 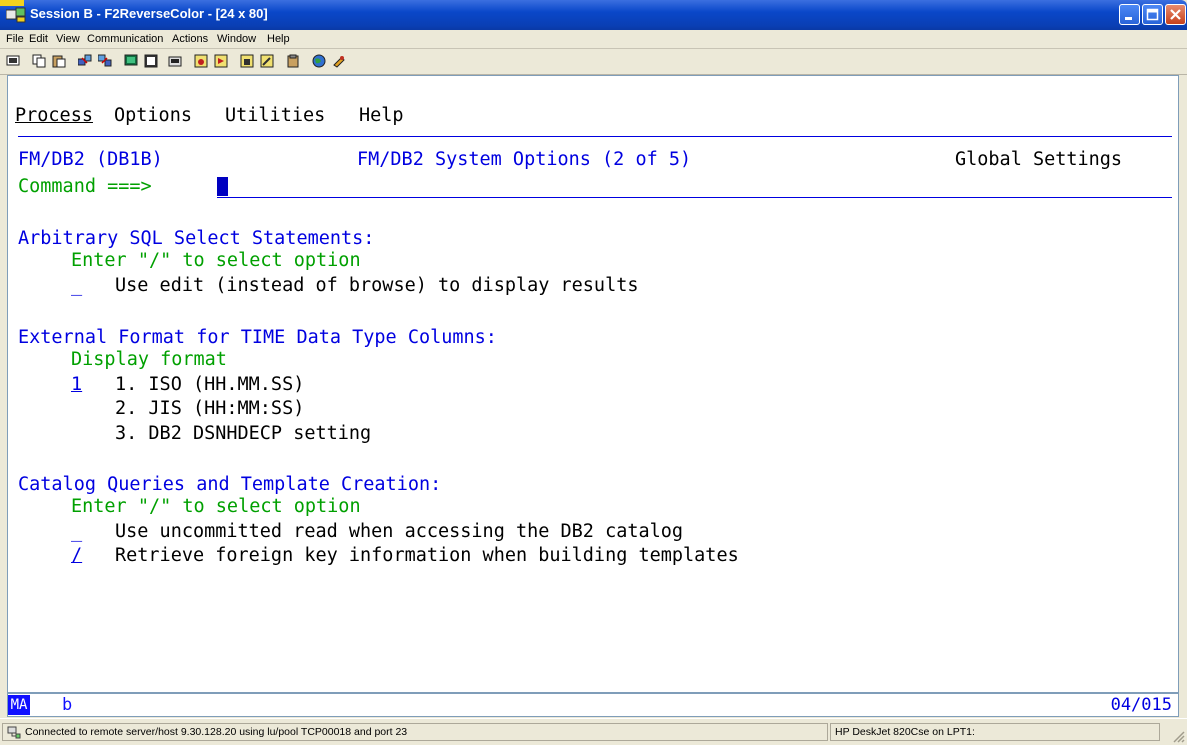 What do you see at coordinates (1141, 705) in the screenshot?
I see `cursor-position: 04/015` at bounding box center [1141, 705].